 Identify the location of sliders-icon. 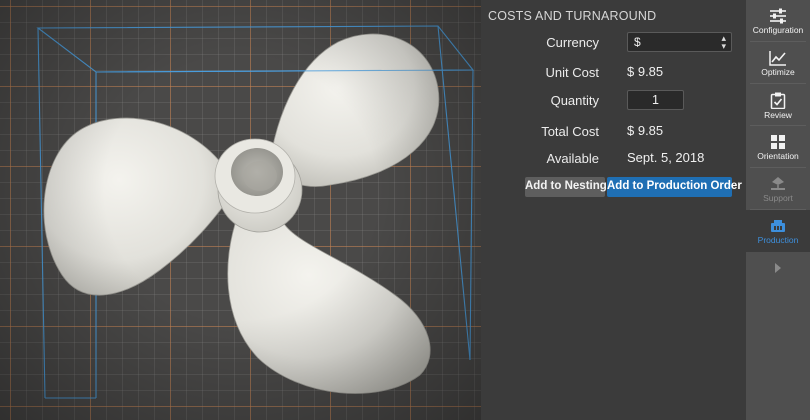
(778, 16).